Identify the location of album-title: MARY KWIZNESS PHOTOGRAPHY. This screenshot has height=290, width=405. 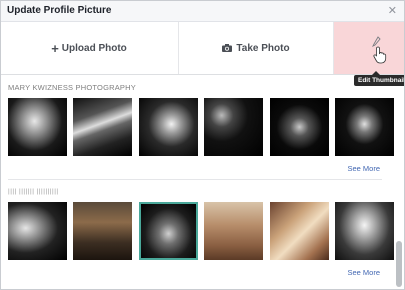
(72, 87).